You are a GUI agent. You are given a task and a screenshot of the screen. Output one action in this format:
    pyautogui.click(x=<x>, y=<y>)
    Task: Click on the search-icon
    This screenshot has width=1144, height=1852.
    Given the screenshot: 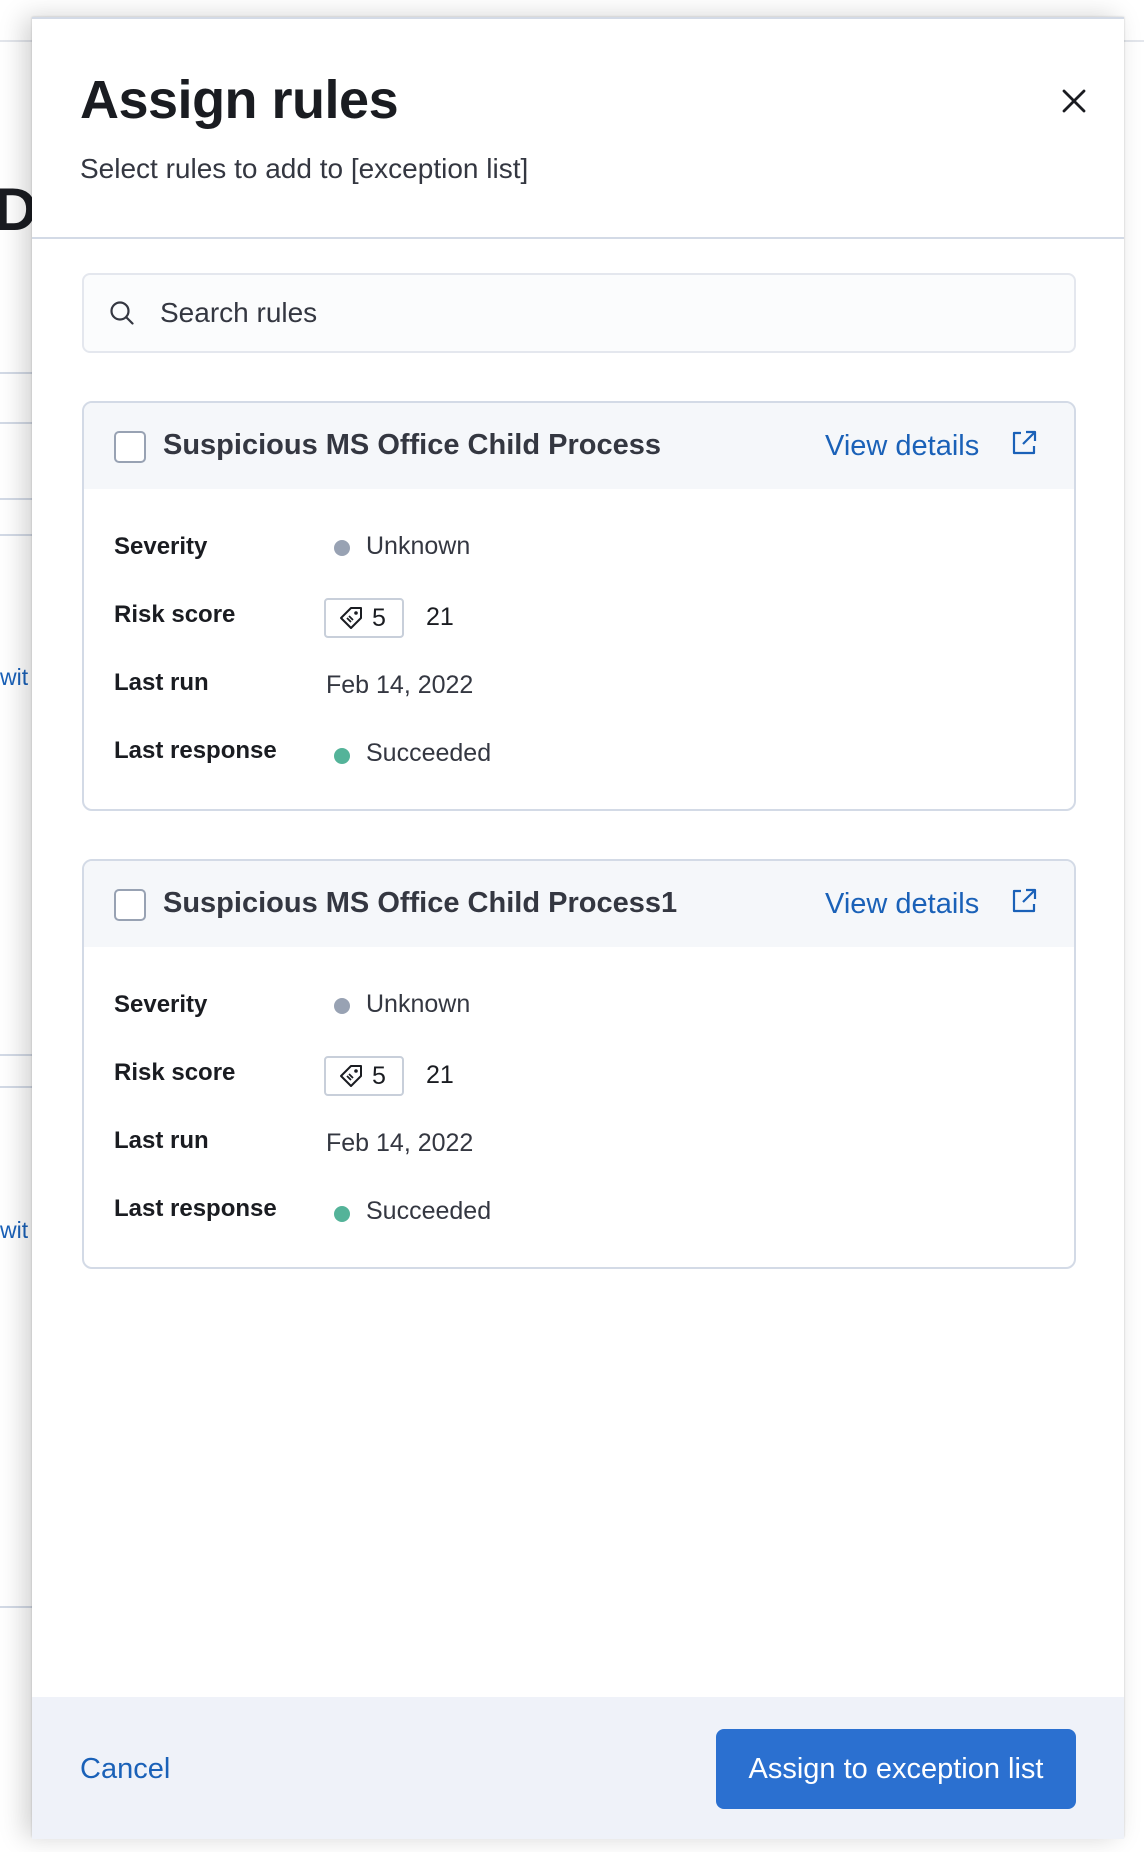 What is the action you would take?
    pyautogui.click(x=122, y=313)
    